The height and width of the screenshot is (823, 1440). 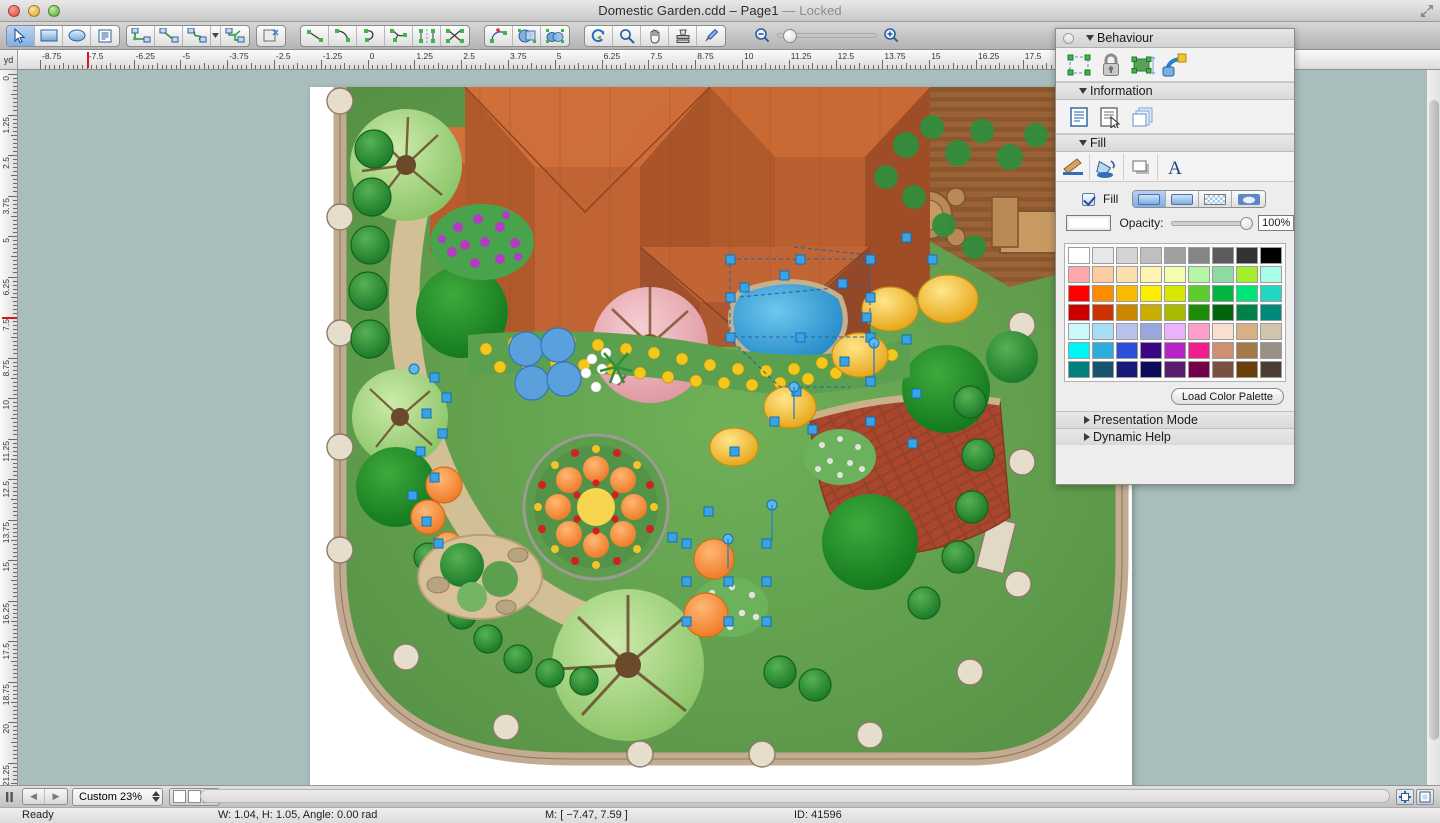 I want to click on zoom-in-magnifier-icon, so click(x=891, y=35).